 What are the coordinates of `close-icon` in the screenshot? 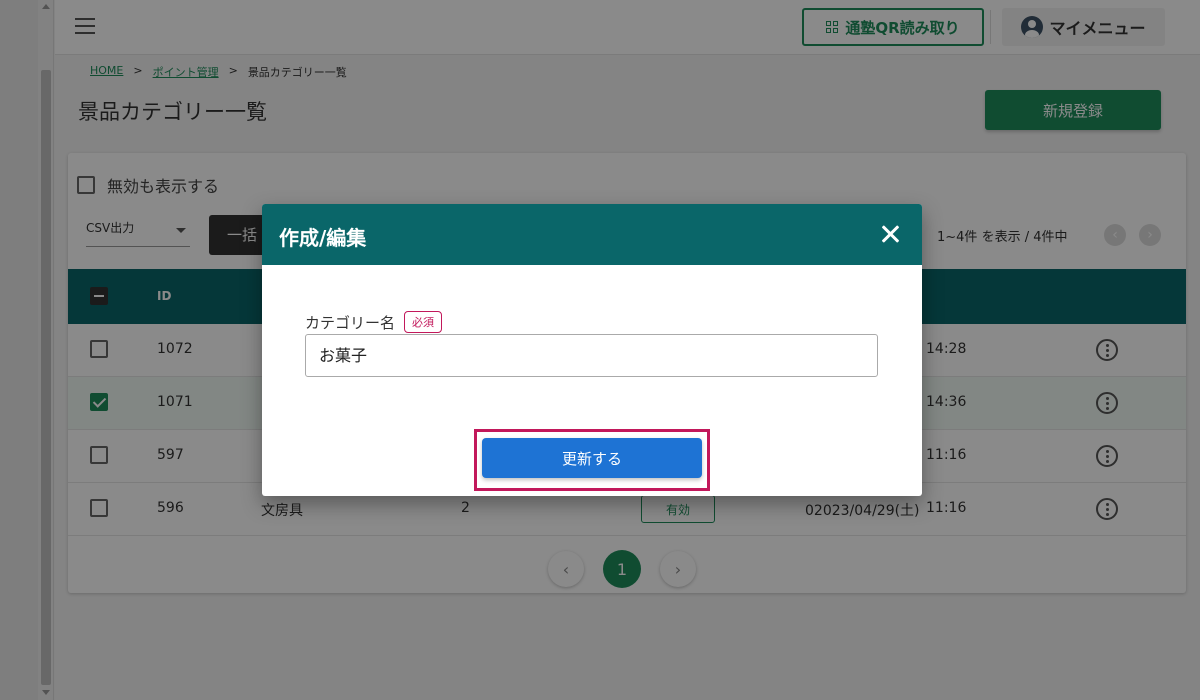 It's located at (890, 234).